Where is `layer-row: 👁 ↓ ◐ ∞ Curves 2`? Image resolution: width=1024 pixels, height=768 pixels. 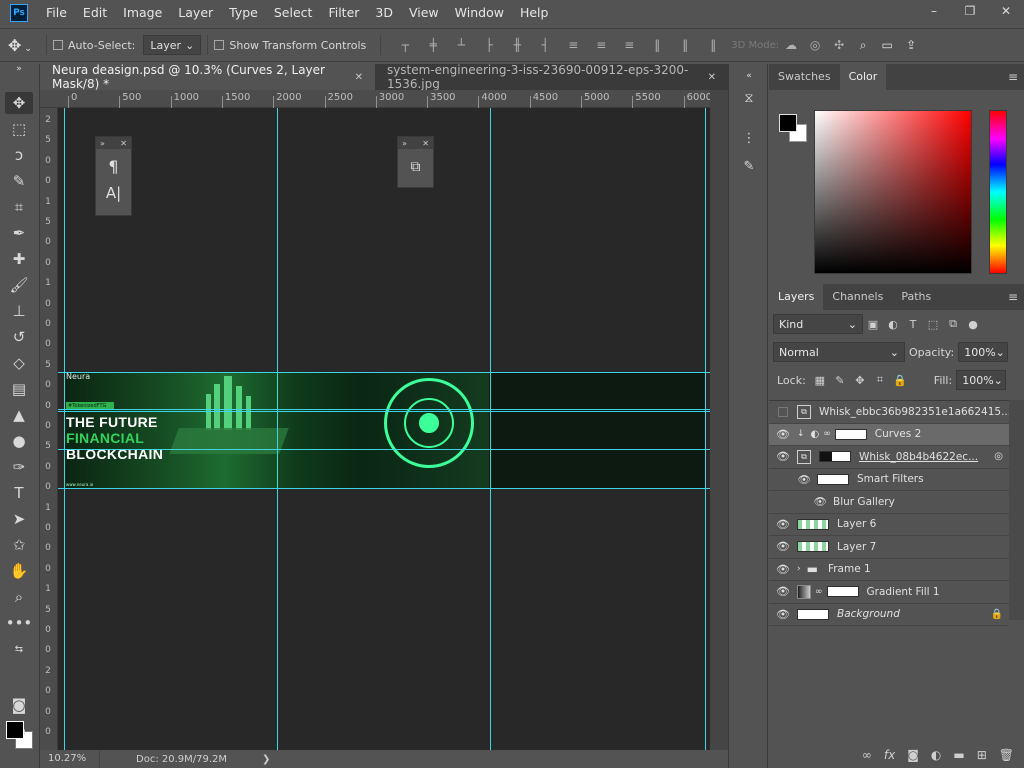
layer-row: 👁 ↓ ◐ ∞ Curves 2 is located at coordinates (889, 434).